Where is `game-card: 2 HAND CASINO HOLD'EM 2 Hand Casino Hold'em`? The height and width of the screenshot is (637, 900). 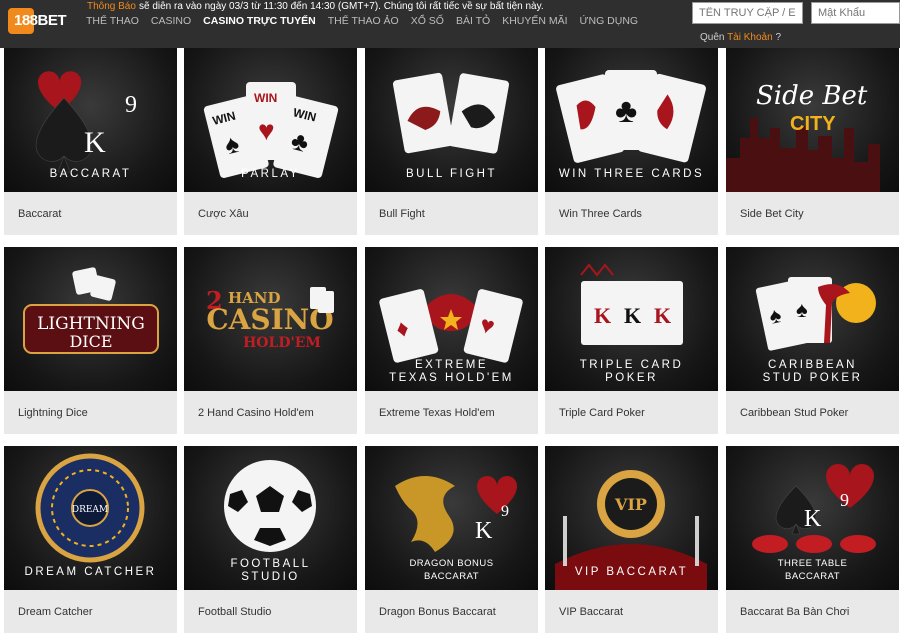 game-card: 2 HAND CASINO HOLD'EM 2 Hand Casino Hold'em is located at coordinates (270, 340).